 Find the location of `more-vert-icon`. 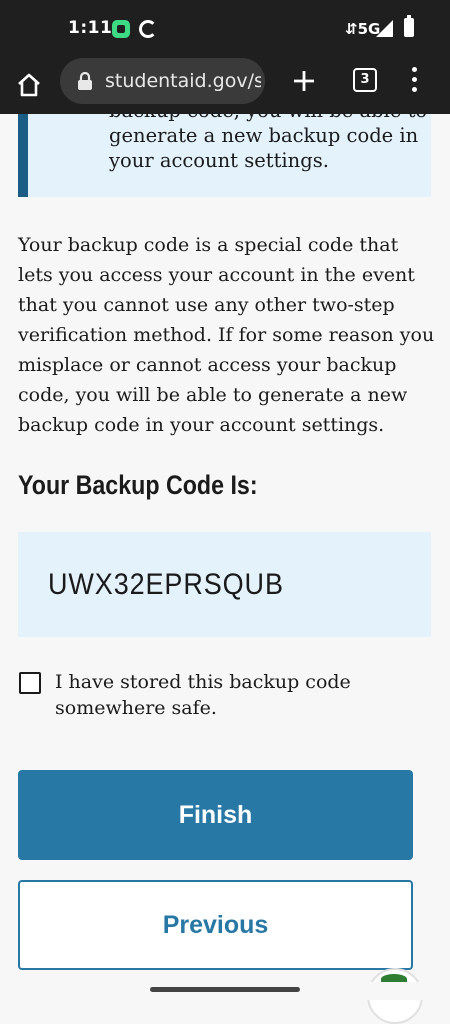

more-vert-icon is located at coordinates (414, 81).